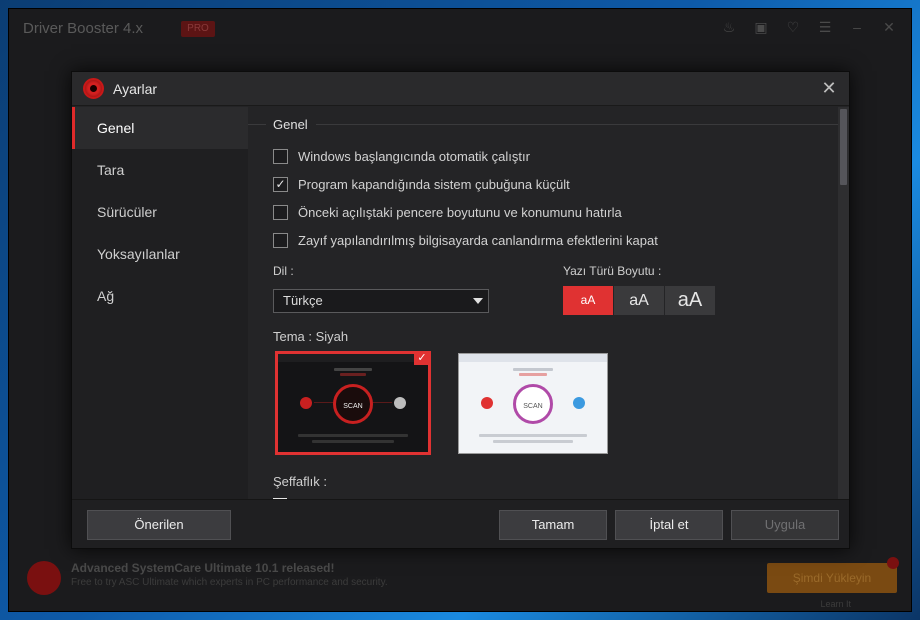 The width and height of the screenshot is (920, 620). What do you see at coordinates (843, 147) in the screenshot?
I see `scrollbar-thumb` at bounding box center [843, 147].